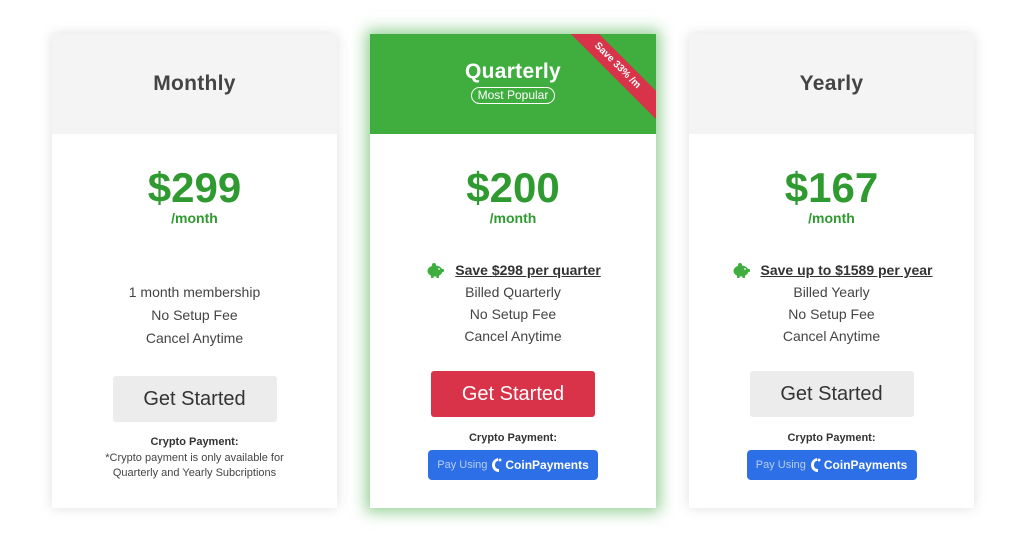  What do you see at coordinates (194, 187) in the screenshot?
I see `plan-price: $299` at bounding box center [194, 187].